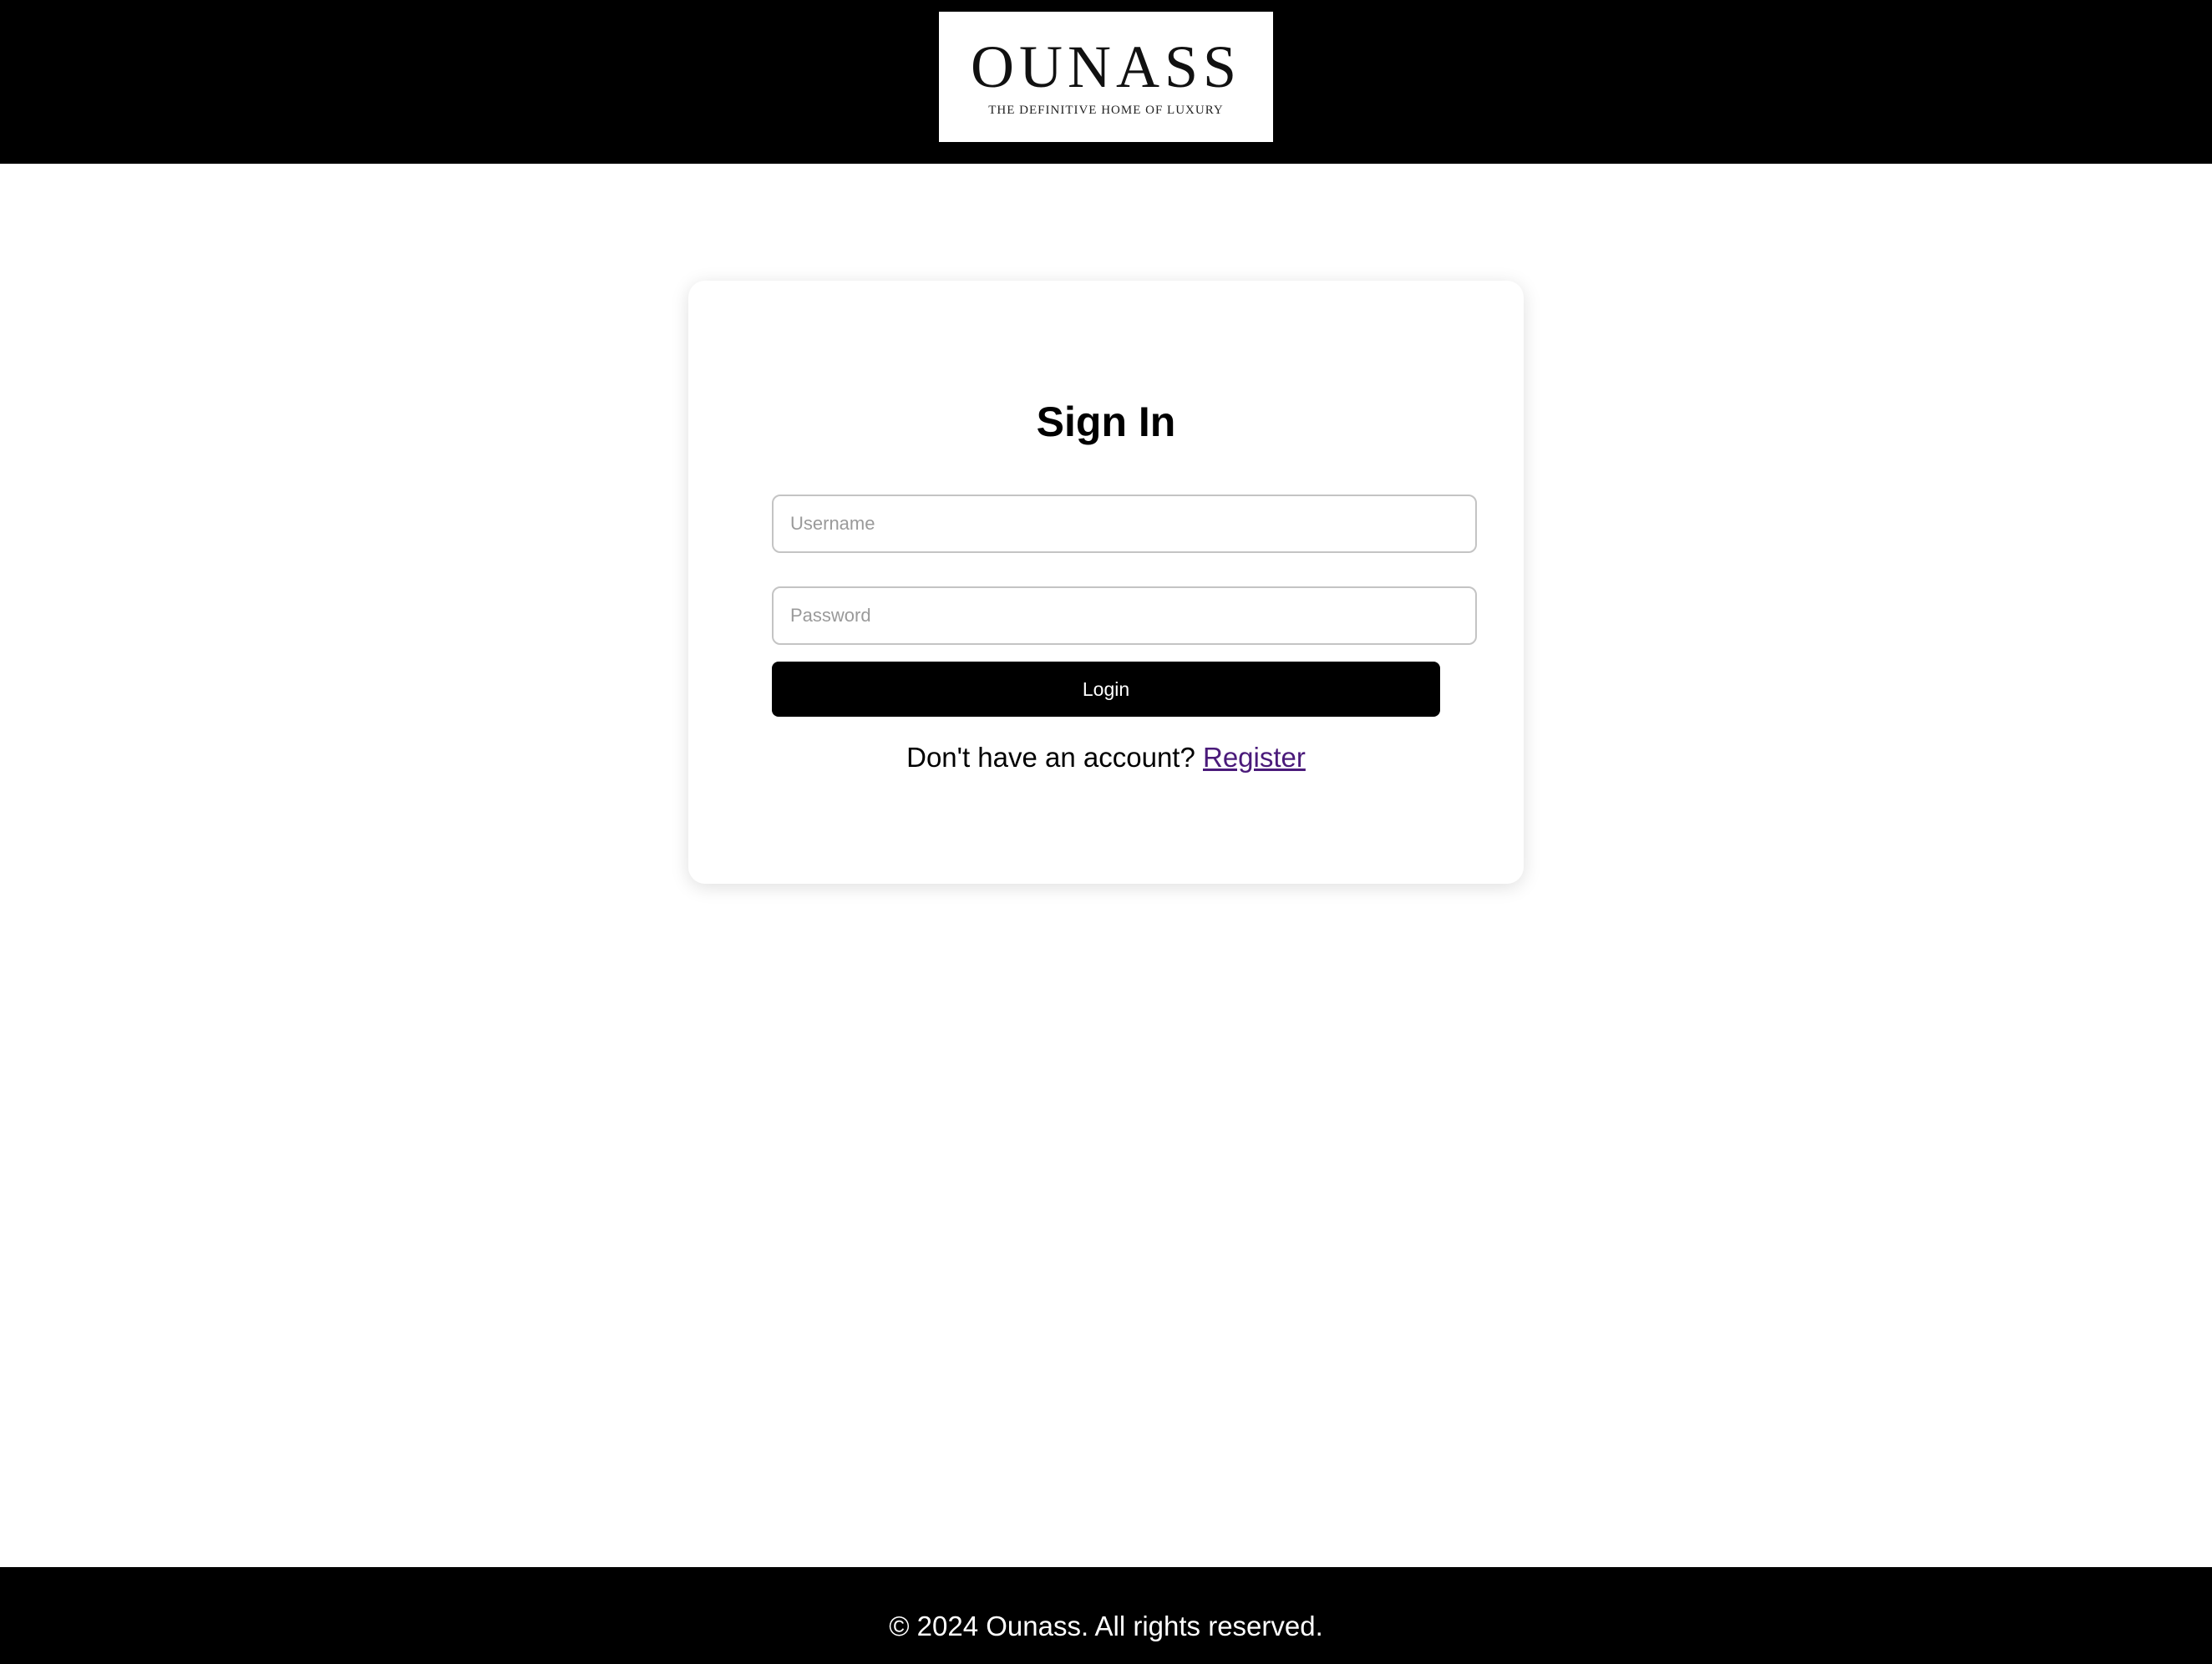 The height and width of the screenshot is (1664, 2212). What do you see at coordinates (1106, 66) in the screenshot?
I see `logo-wordmark: OUNASS` at bounding box center [1106, 66].